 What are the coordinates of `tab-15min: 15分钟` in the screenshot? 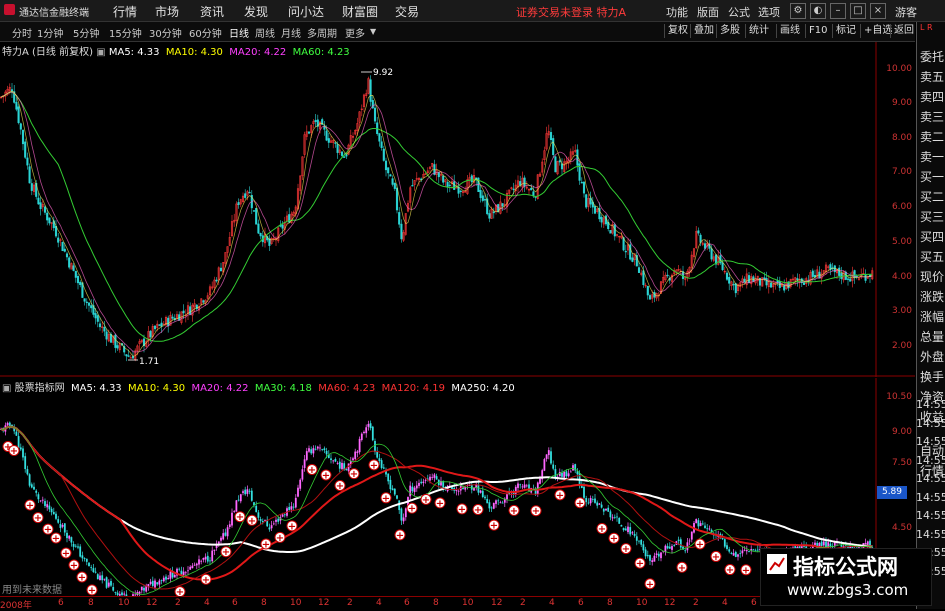 It's located at (125, 32).